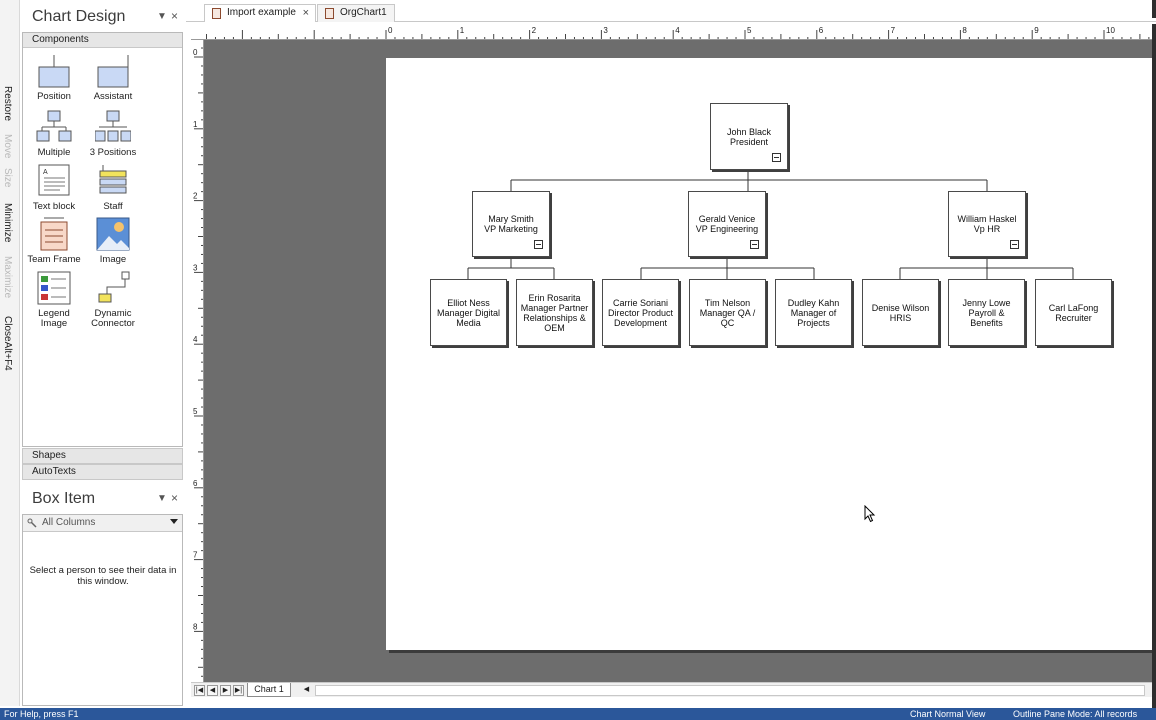 The width and height of the screenshot is (1156, 720). What do you see at coordinates (32, 523) in the screenshot?
I see `wrench-icon` at bounding box center [32, 523].